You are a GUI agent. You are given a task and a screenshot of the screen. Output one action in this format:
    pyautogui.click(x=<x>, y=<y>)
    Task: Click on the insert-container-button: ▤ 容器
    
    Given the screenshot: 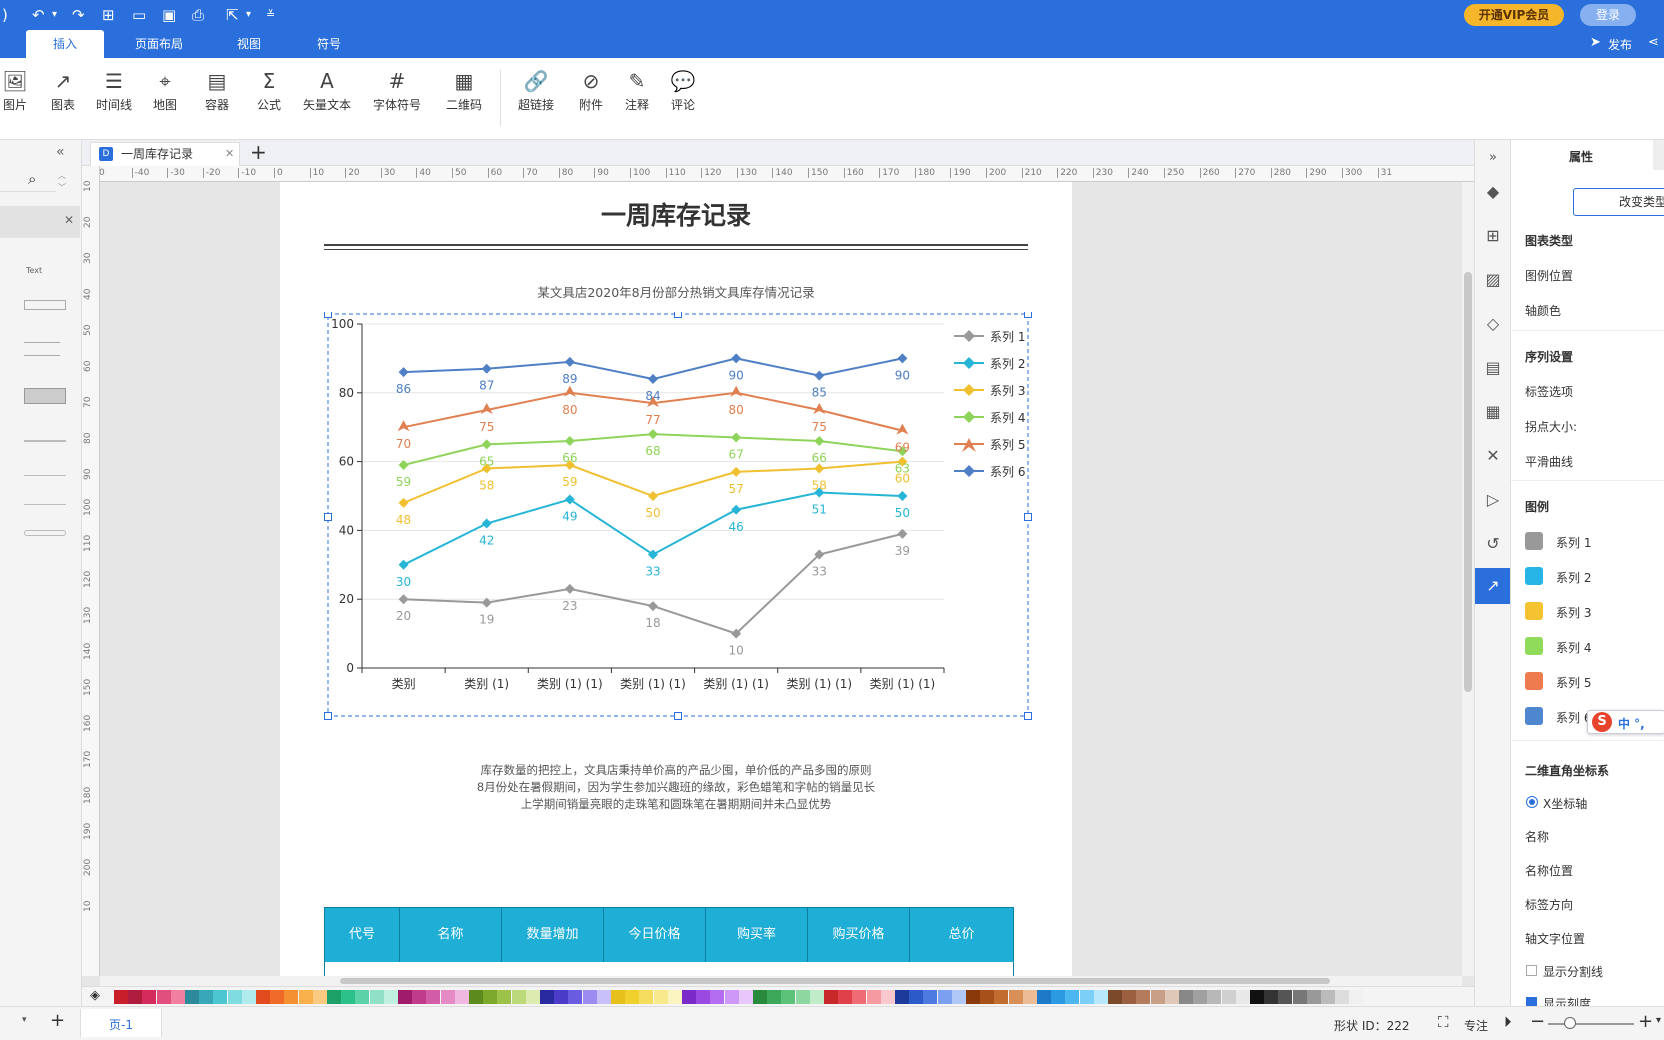 What is the action you would take?
    pyautogui.click(x=217, y=98)
    